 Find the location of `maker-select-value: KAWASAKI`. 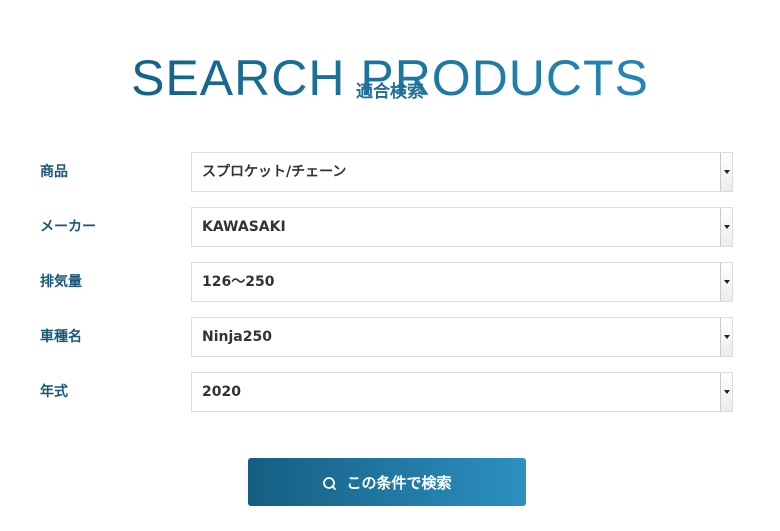

maker-select-value: KAWASAKI is located at coordinates (244, 227).